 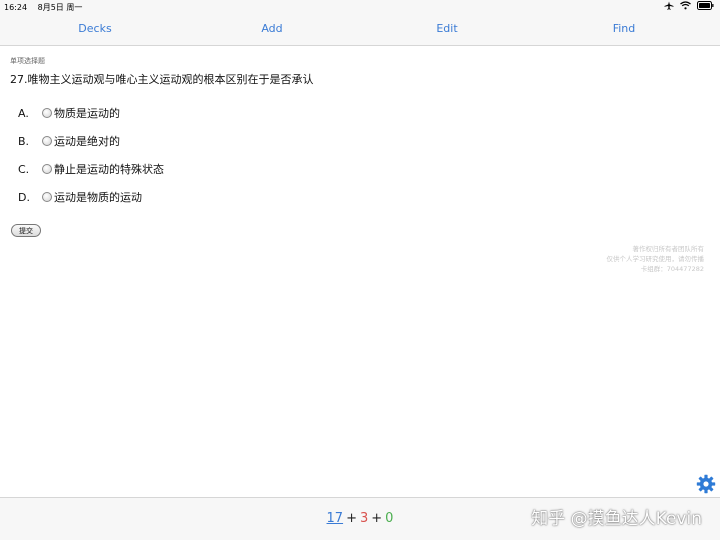 What do you see at coordinates (616, 519) in the screenshot?
I see `credit-watermark: 知乎 @摸鱼达人Kevin` at bounding box center [616, 519].